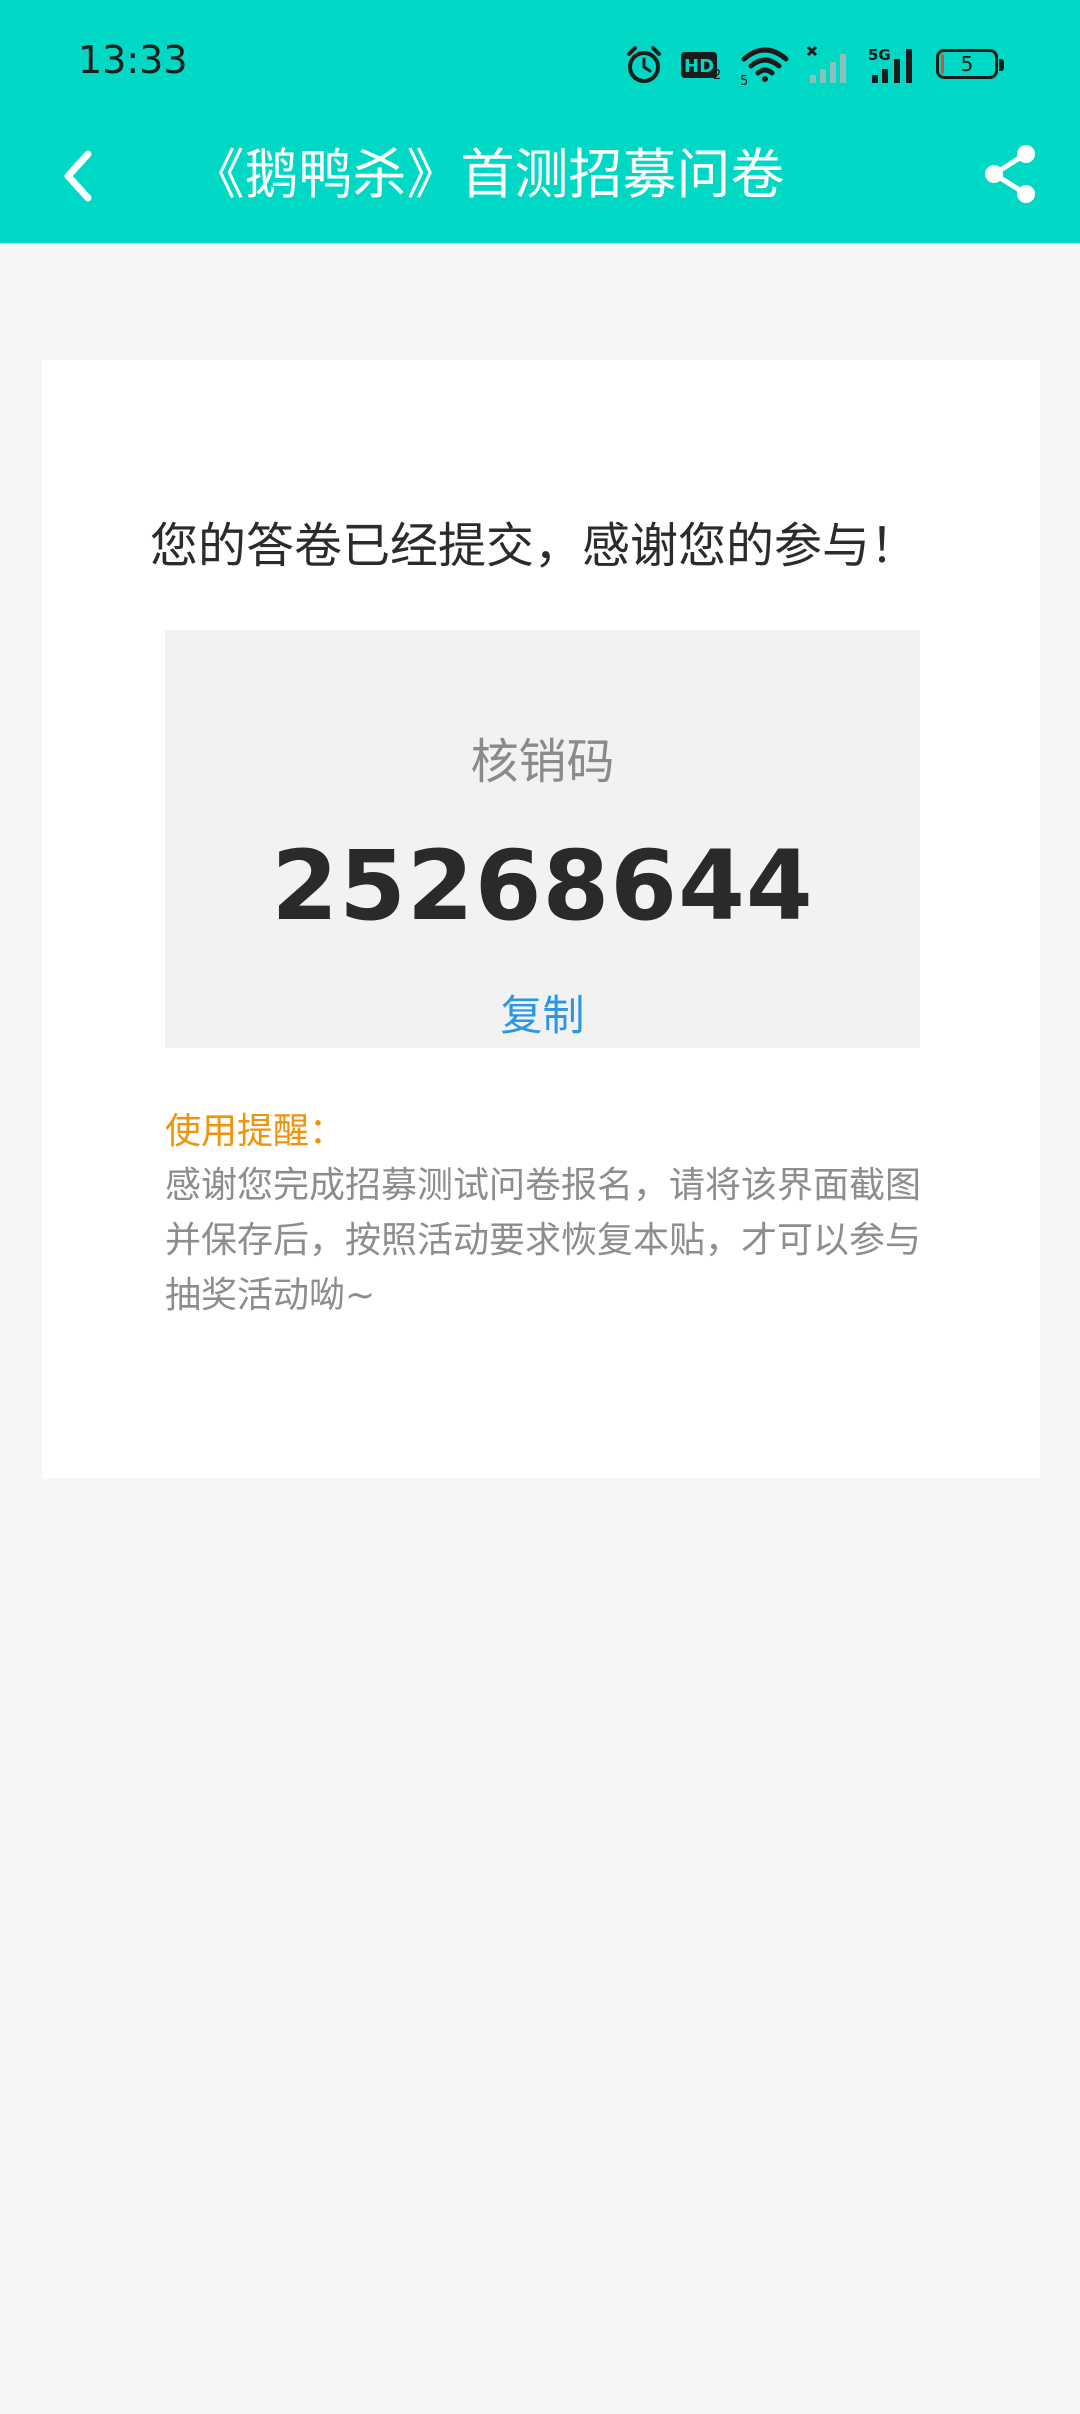 The width and height of the screenshot is (1080, 2414). Describe the element at coordinates (542, 762) in the screenshot. I see `code-label: 核销码` at that location.